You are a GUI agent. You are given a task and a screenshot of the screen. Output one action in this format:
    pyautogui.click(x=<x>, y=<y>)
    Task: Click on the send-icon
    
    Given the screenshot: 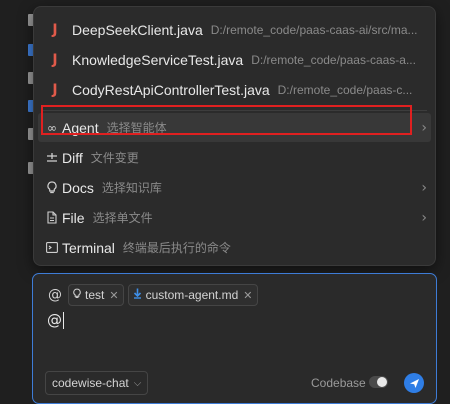 What is the action you would take?
    pyautogui.click(x=414, y=383)
    